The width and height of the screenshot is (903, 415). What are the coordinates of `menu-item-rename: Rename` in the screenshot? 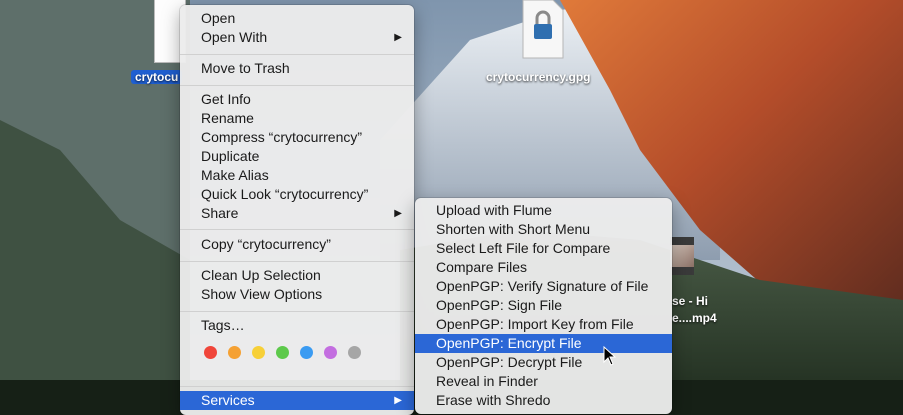 It's located at (297, 118).